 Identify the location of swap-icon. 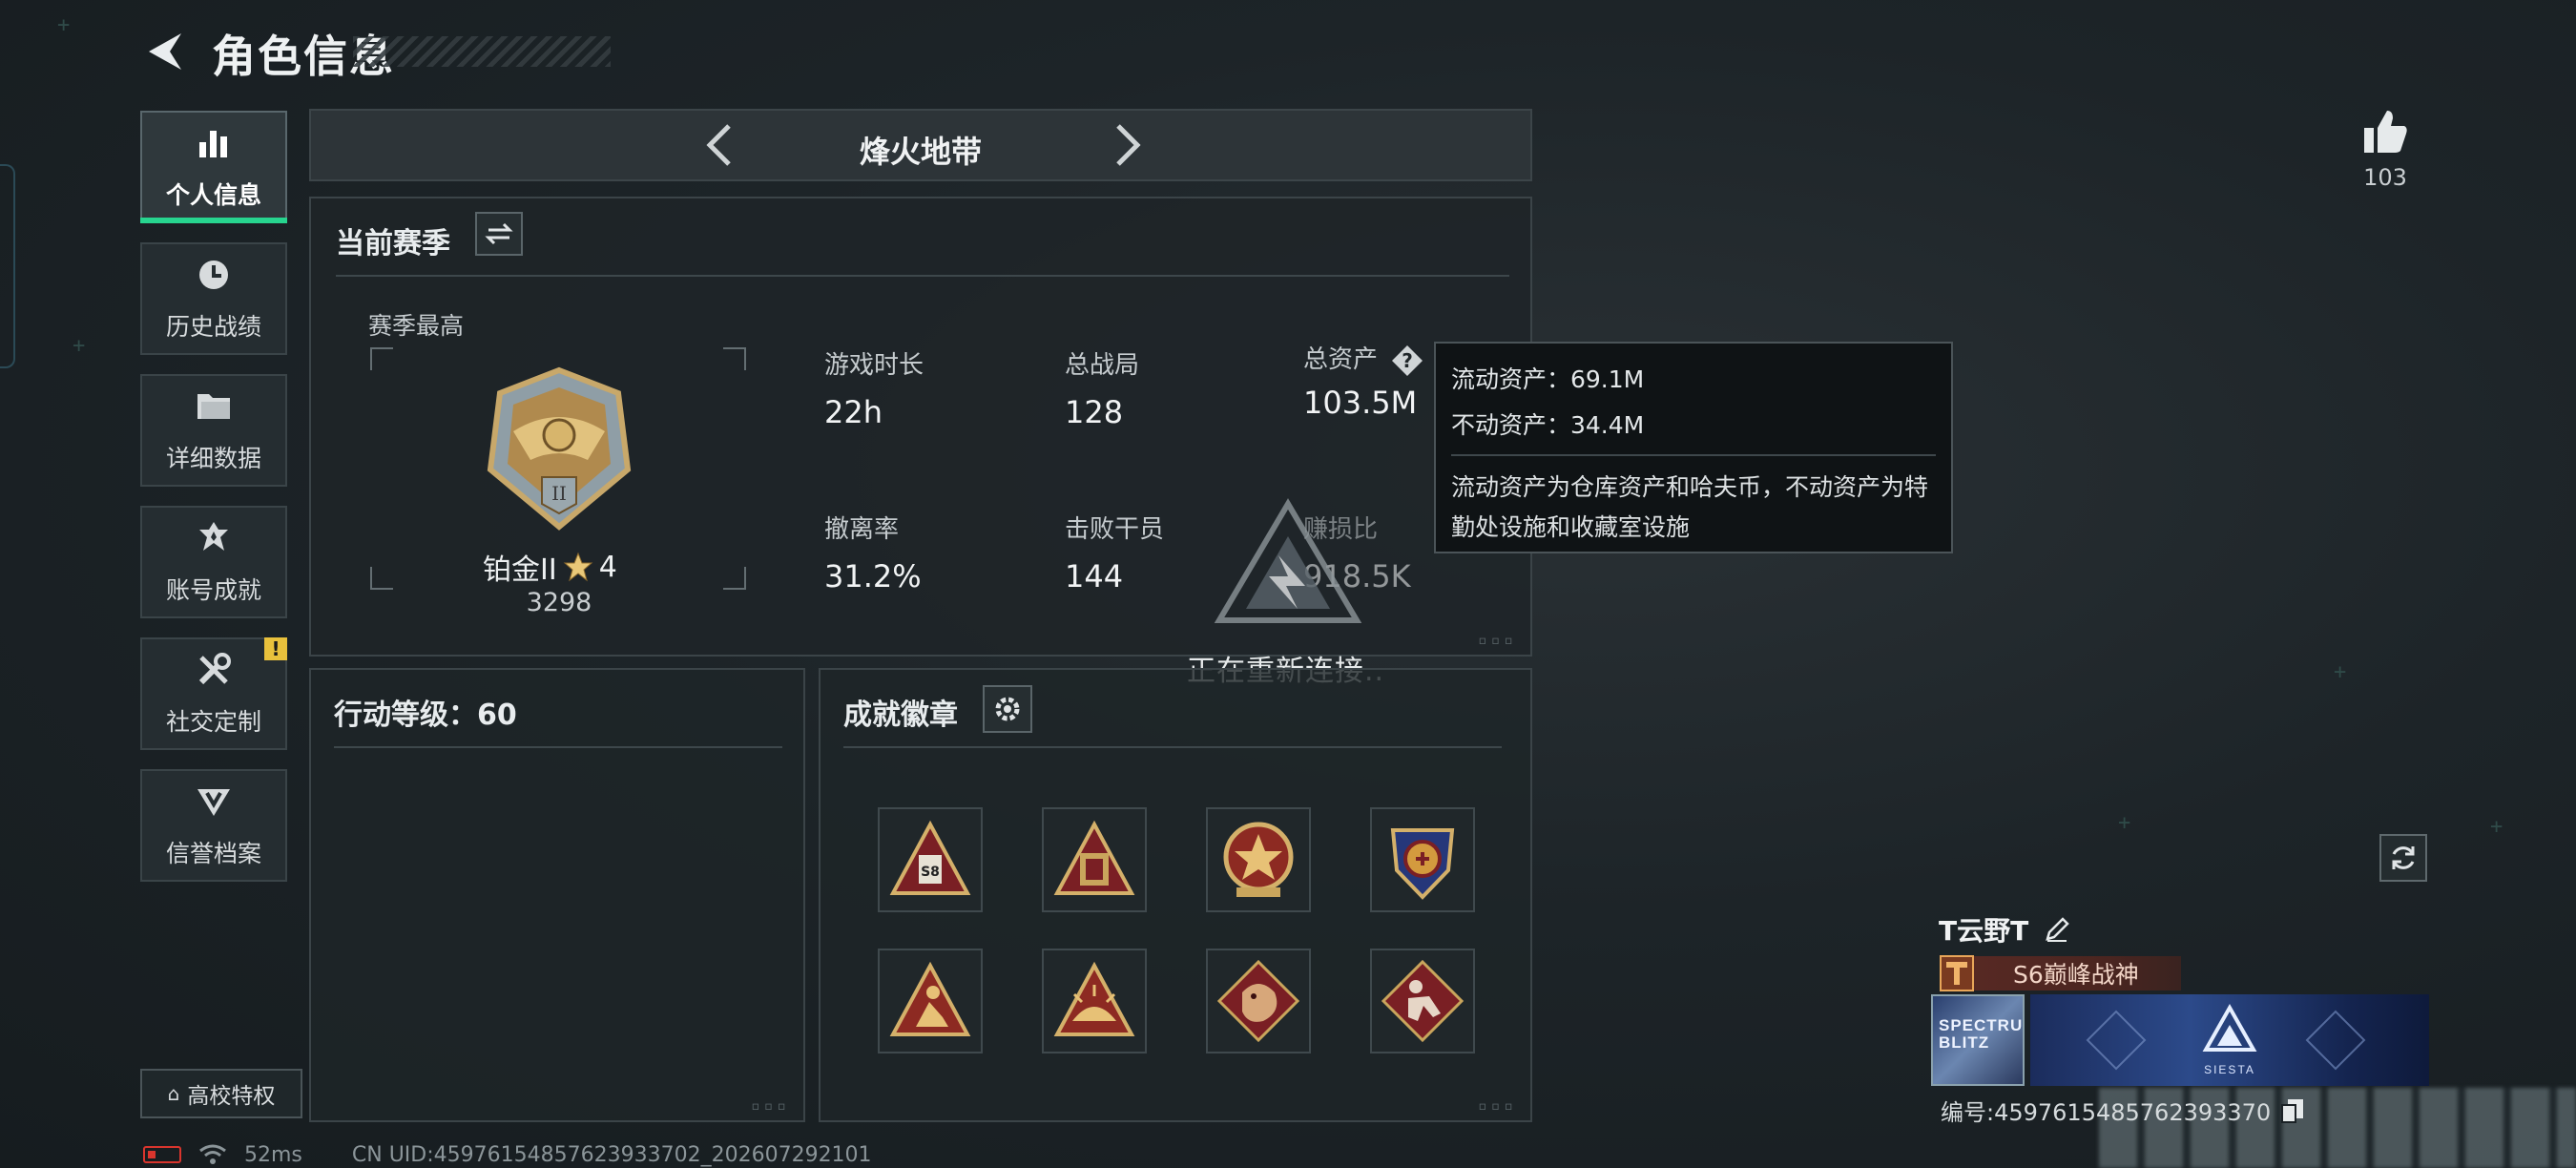
(499, 233).